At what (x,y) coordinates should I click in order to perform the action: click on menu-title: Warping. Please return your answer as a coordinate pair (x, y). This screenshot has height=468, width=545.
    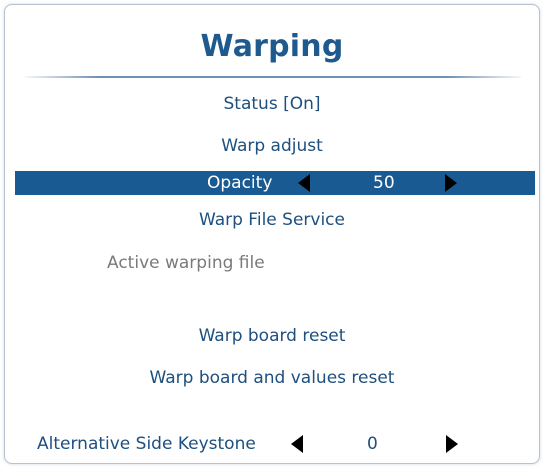
    Looking at the image, I should click on (272, 46).